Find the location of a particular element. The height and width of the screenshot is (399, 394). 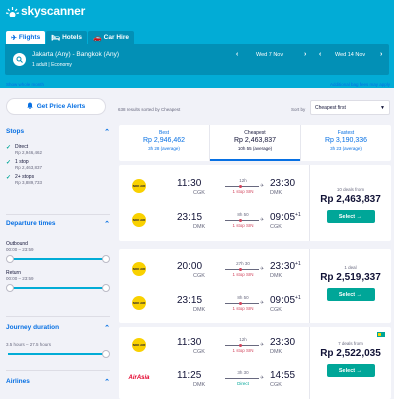

return-date: Wed 14 Nov is located at coordinates (350, 55).